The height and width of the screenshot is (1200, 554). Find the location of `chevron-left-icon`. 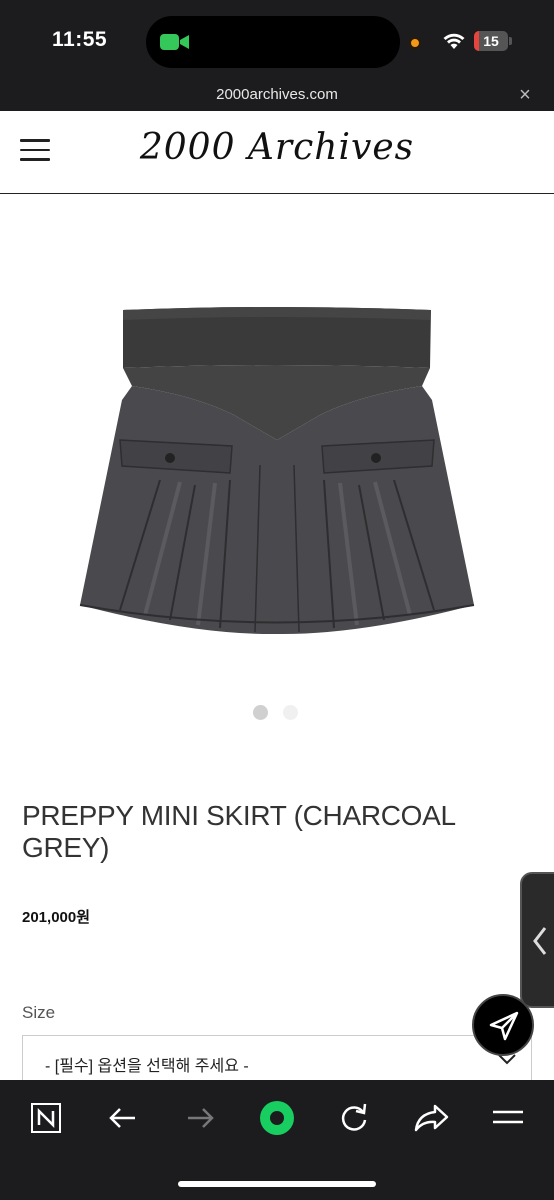

chevron-left-icon is located at coordinates (540, 941).